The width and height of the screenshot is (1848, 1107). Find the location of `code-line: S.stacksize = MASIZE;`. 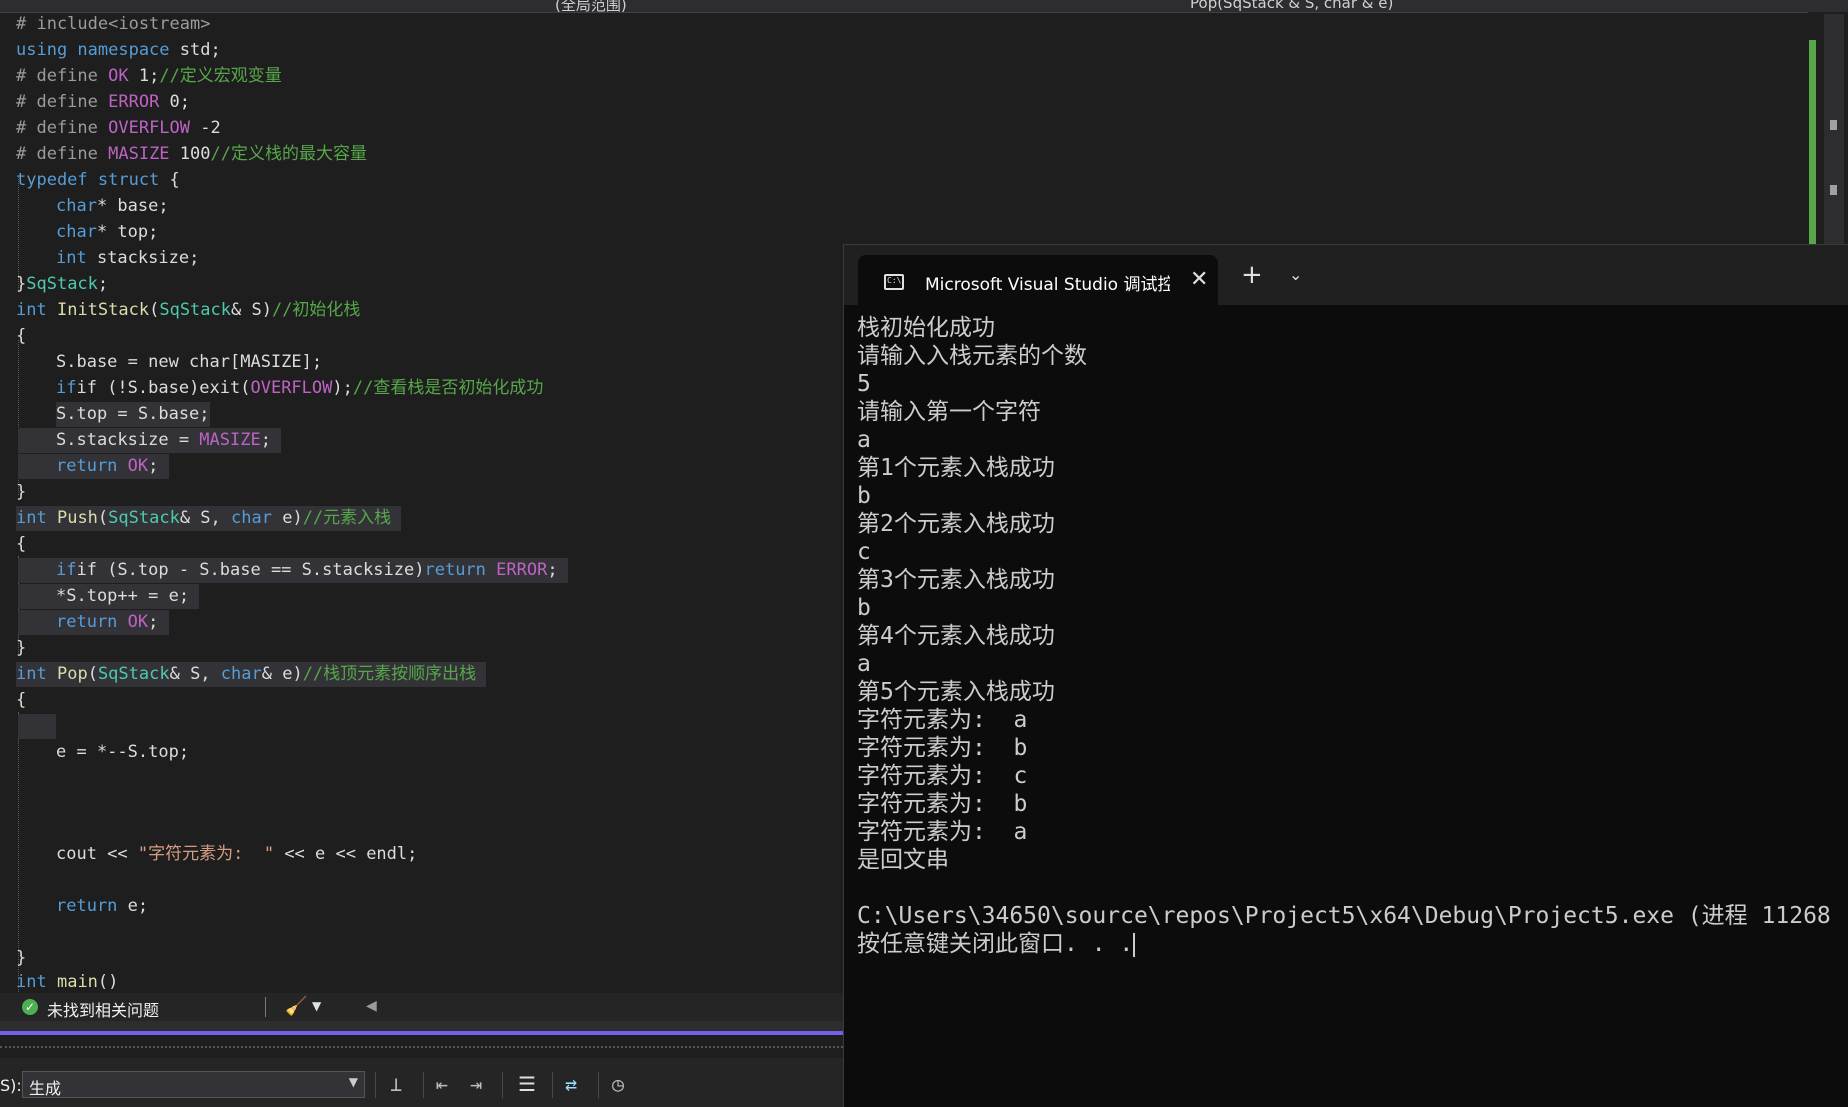

code-line: S.stacksize = MASIZE; is located at coordinates (150, 440).